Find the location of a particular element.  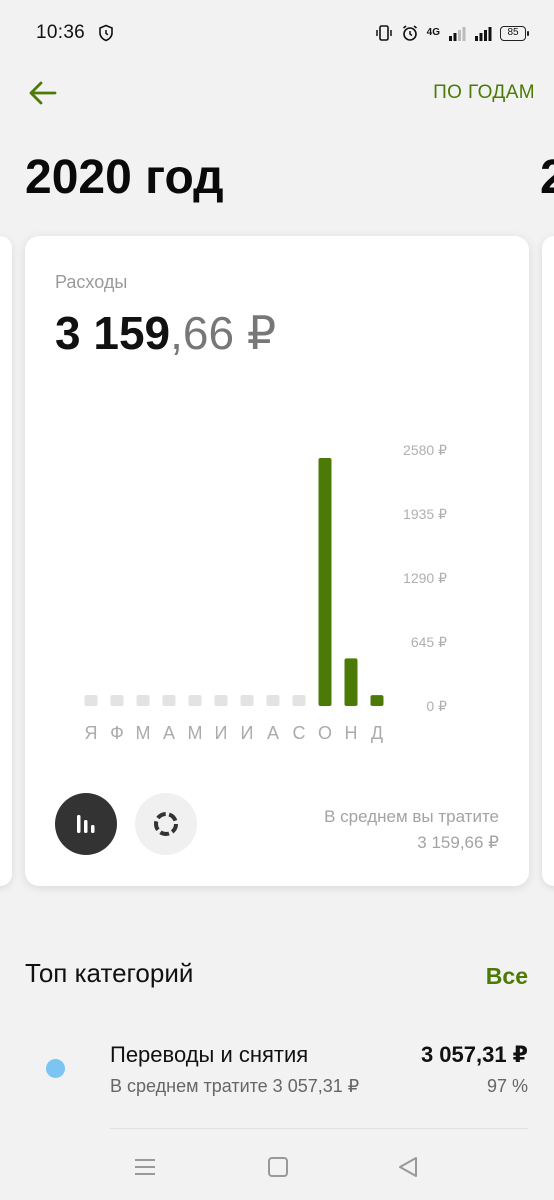

x-tick-label: Я is located at coordinates (91, 733).